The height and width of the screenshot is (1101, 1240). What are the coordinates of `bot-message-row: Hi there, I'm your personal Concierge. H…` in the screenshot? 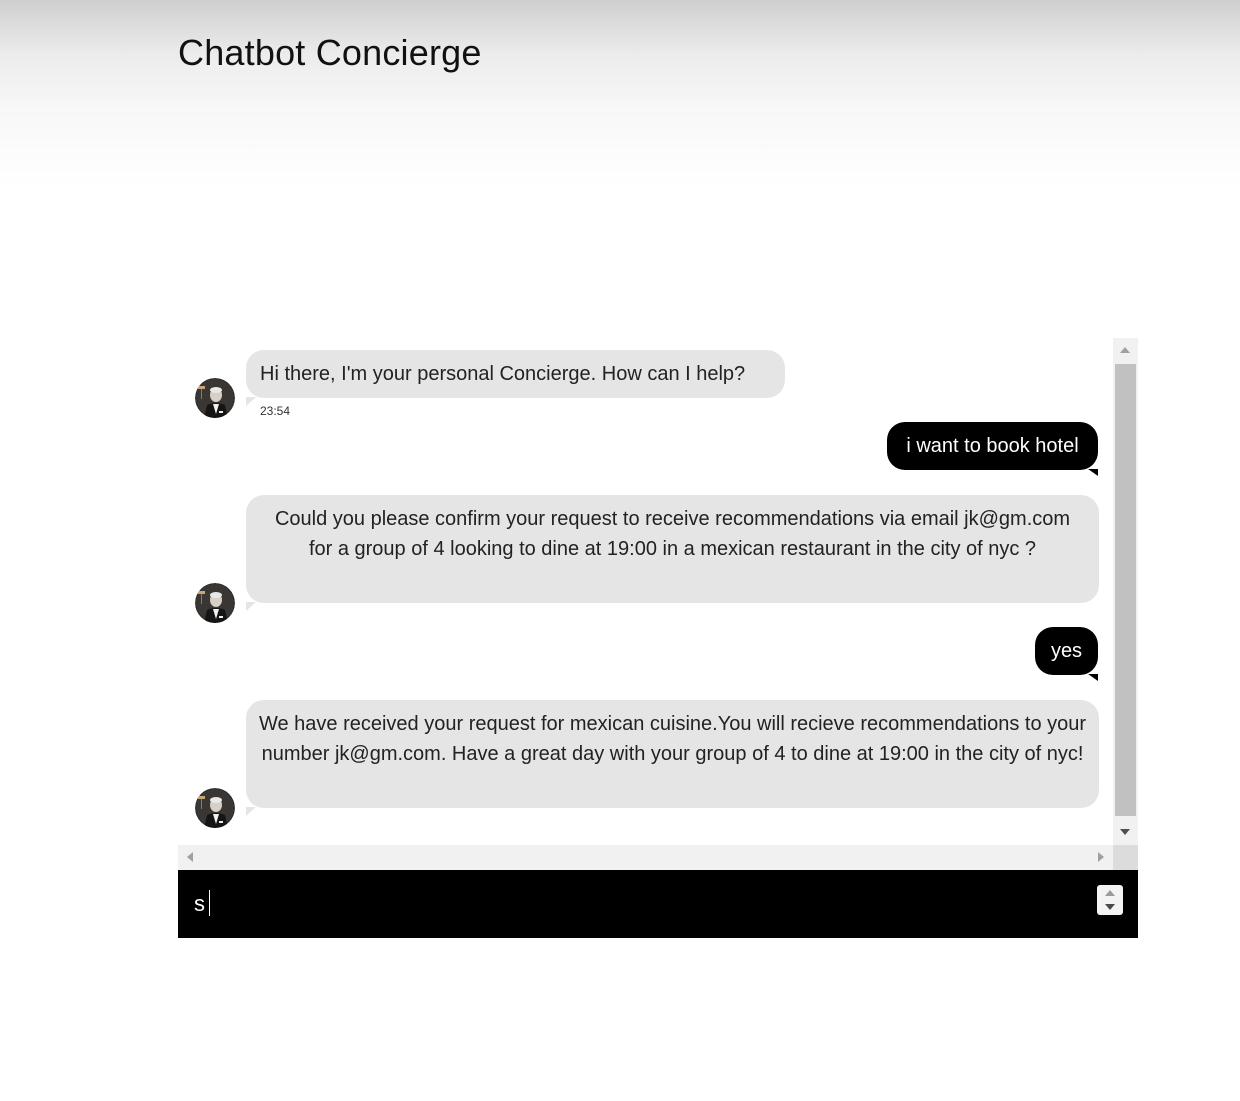 It's located at (645, 383).